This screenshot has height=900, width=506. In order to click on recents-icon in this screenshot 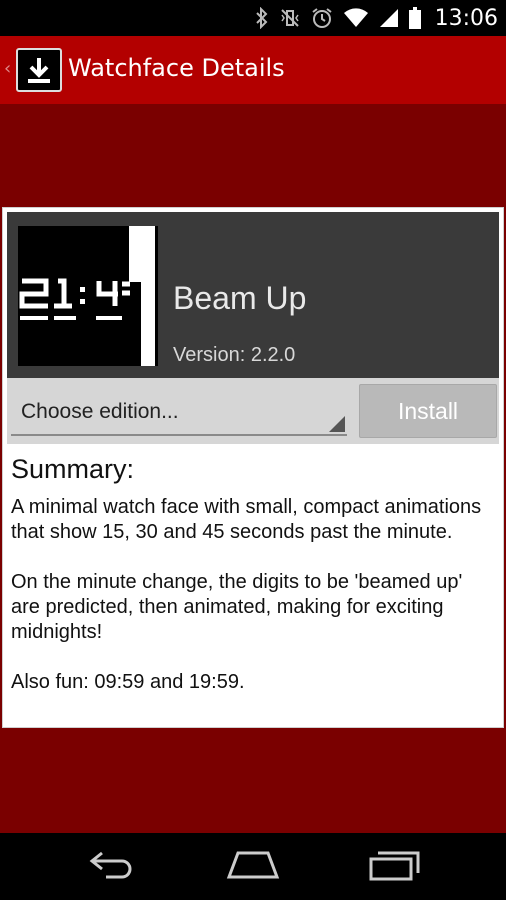, I will do `click(395, 865)`.